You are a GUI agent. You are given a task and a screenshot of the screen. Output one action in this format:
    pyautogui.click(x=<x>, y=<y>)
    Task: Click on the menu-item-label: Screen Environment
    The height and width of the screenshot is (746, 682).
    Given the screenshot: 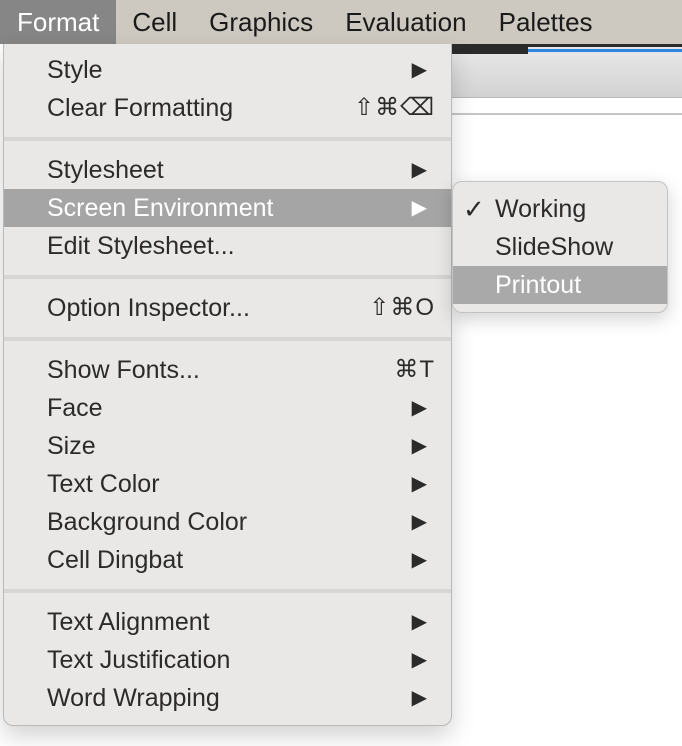 What is the action you would take?
    pyautogui.click(x=160, y=208)
    